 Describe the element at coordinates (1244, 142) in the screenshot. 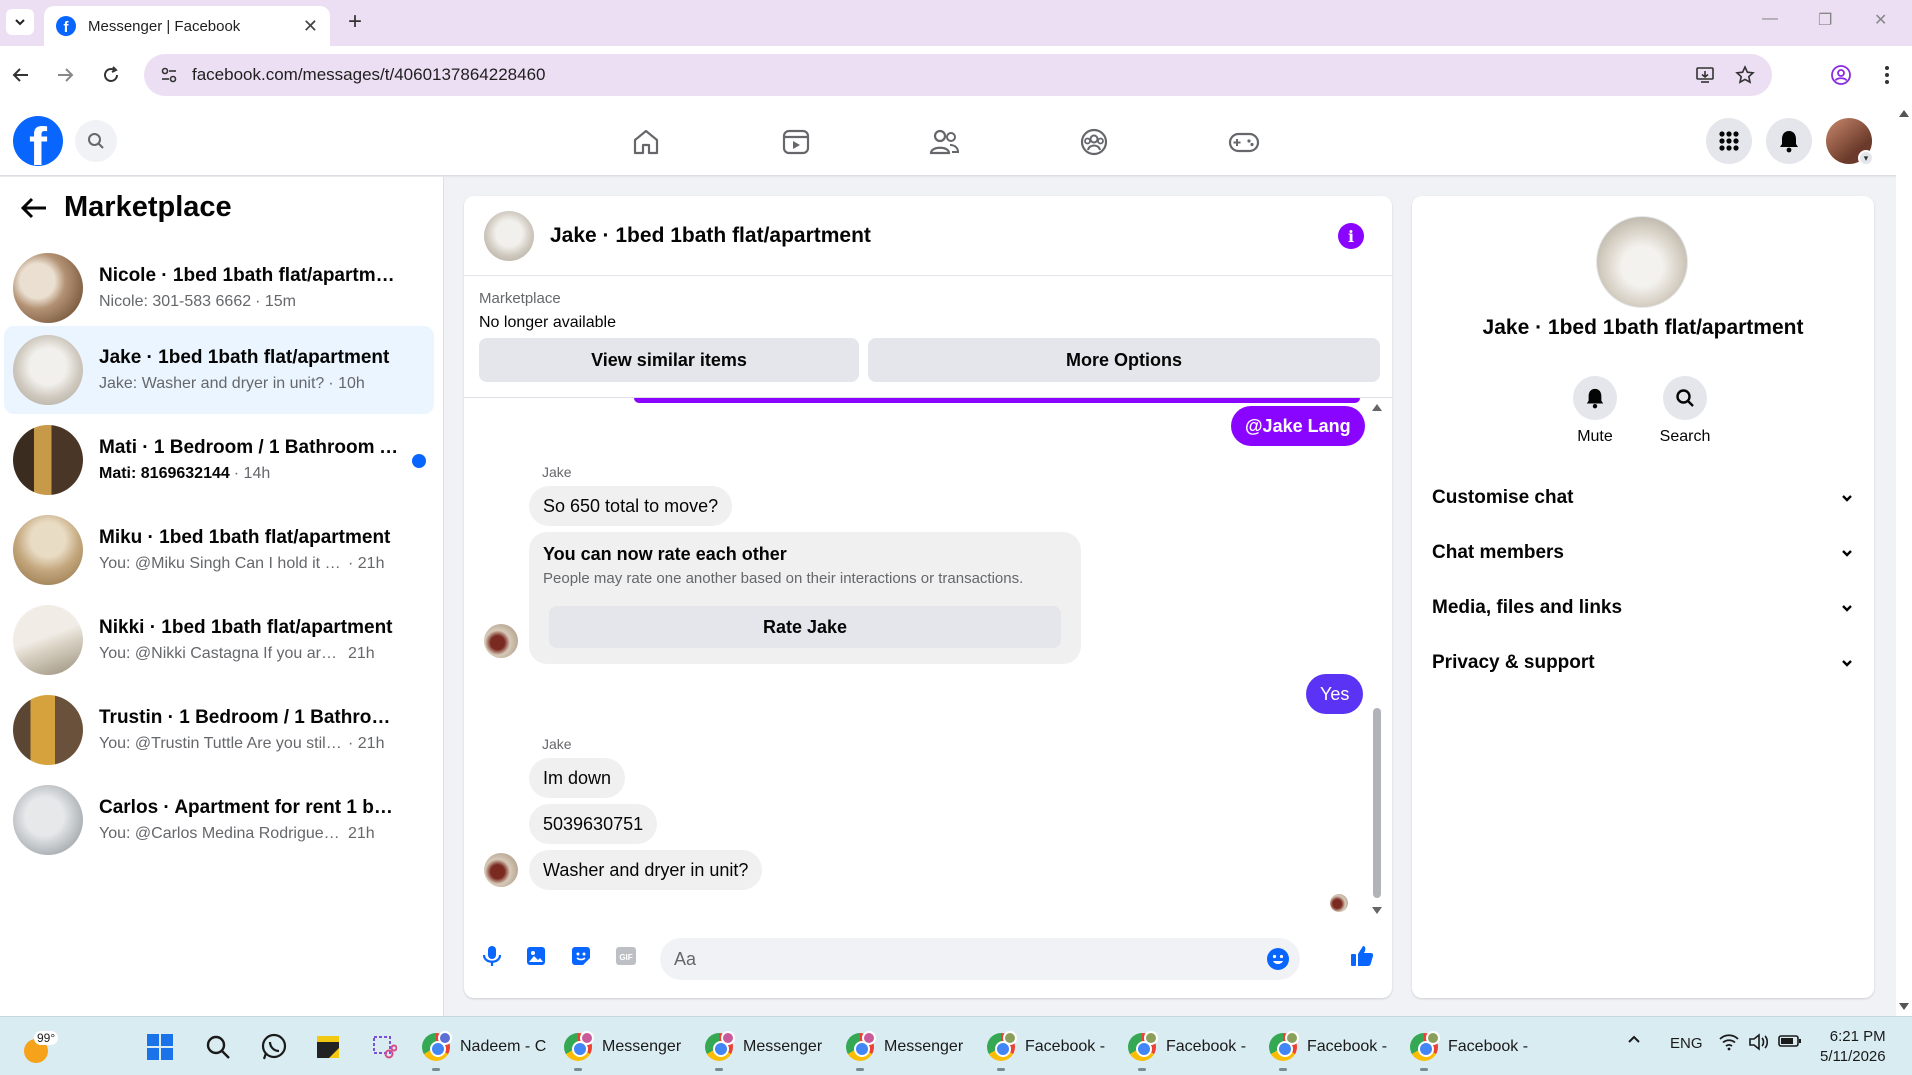

I see `nav-gaming` at that location.